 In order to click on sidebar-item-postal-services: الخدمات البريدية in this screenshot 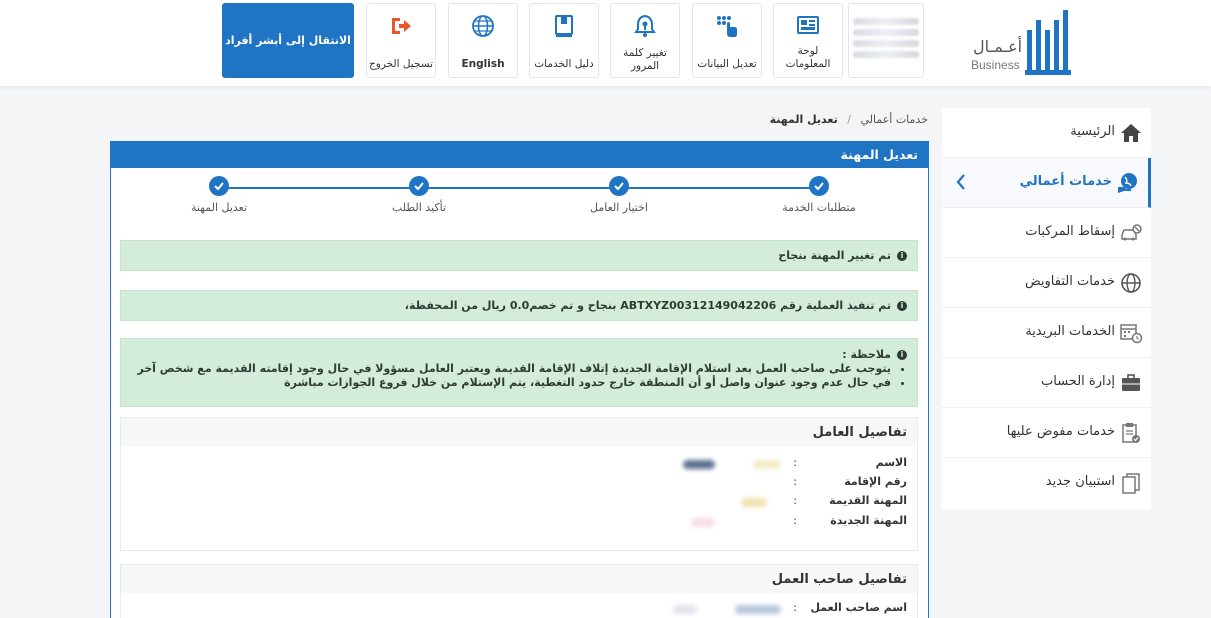, I will do `click(1046, 333)`.